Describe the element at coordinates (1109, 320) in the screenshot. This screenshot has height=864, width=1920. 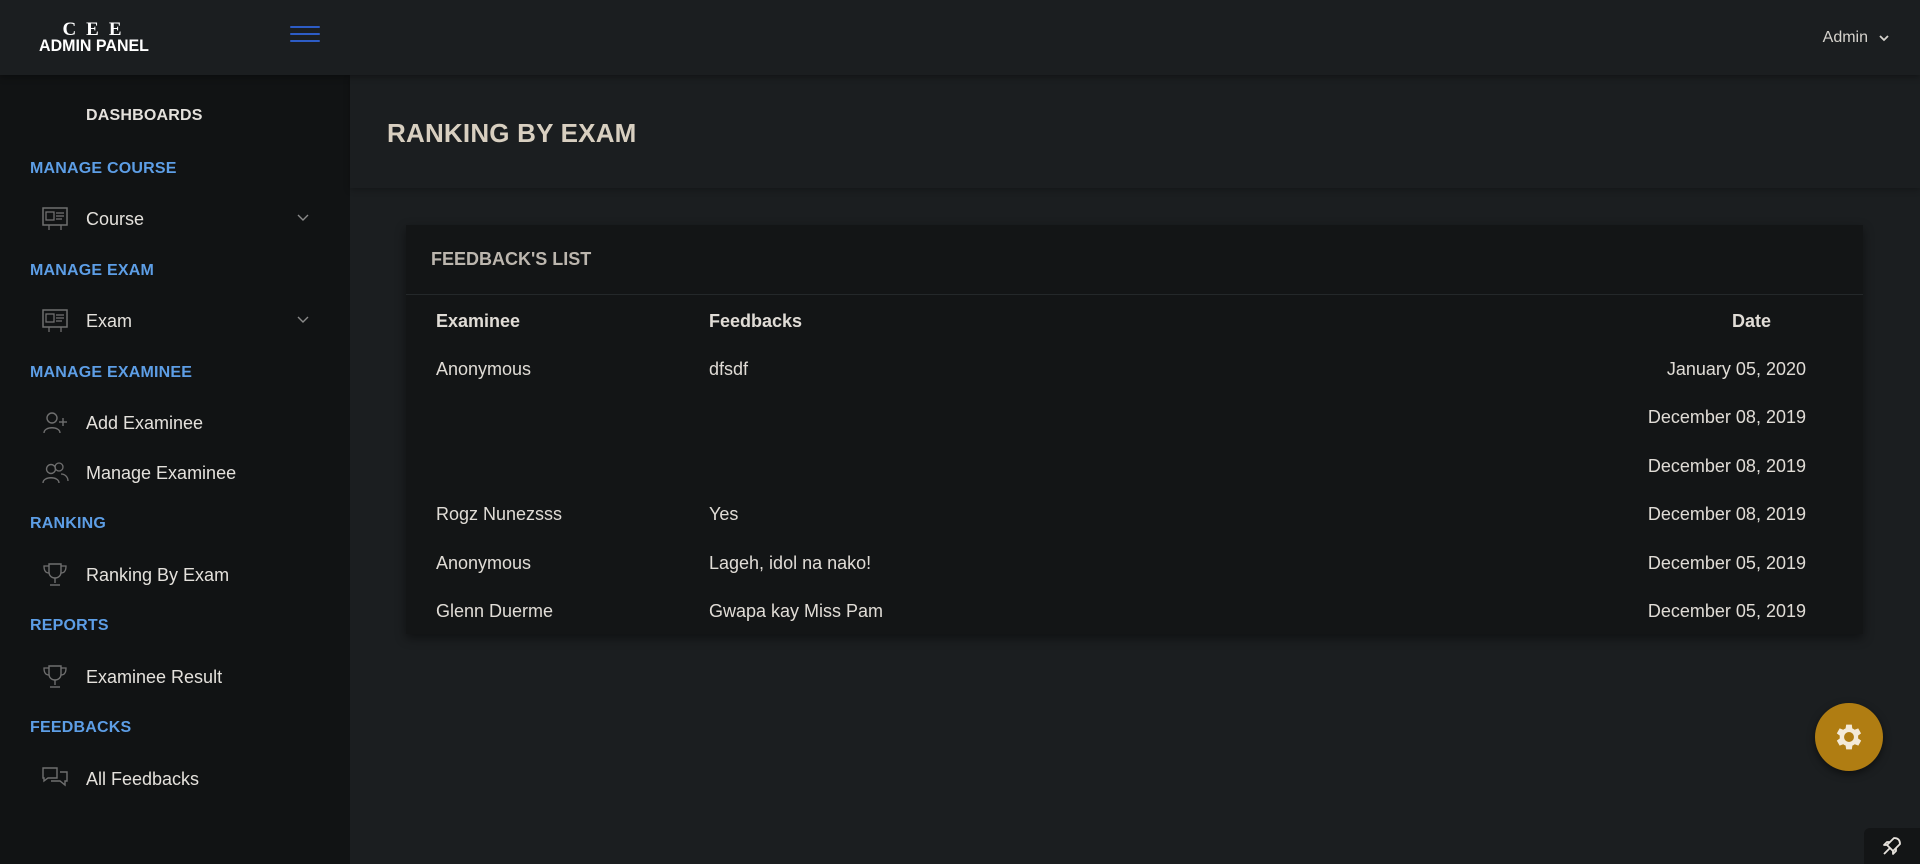
I see `column-header-feedbacks: Feedbacks` at that location.